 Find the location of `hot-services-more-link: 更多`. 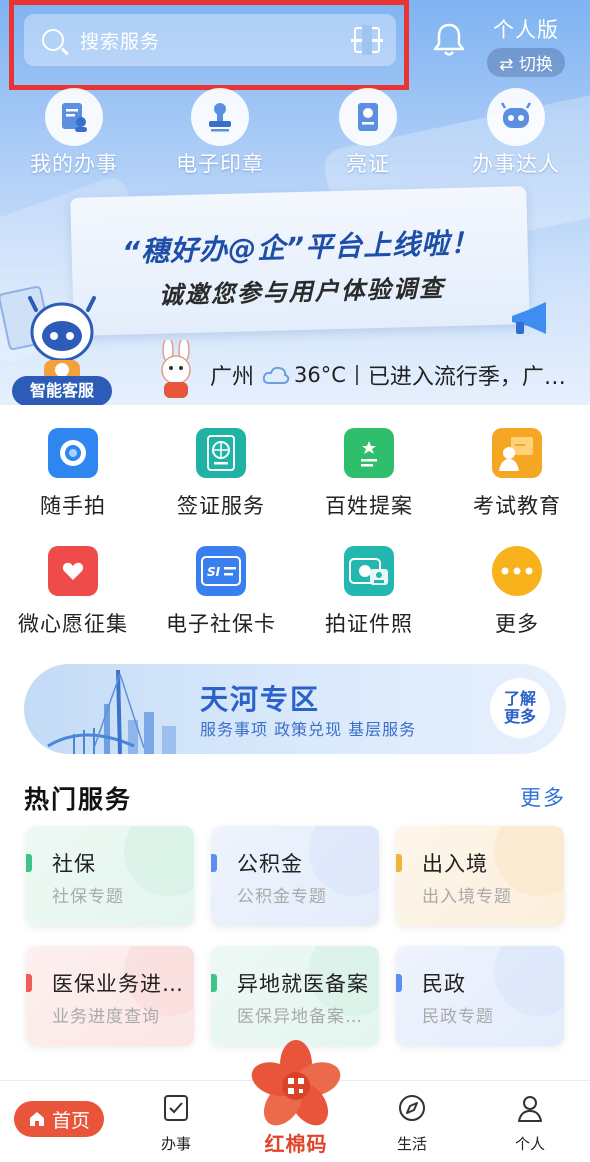

hot-services-more-link: 更多 is located at coordinates (543, 797).